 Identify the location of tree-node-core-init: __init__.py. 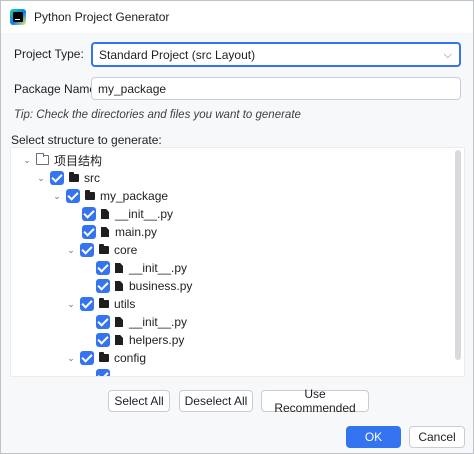
(141, 268).